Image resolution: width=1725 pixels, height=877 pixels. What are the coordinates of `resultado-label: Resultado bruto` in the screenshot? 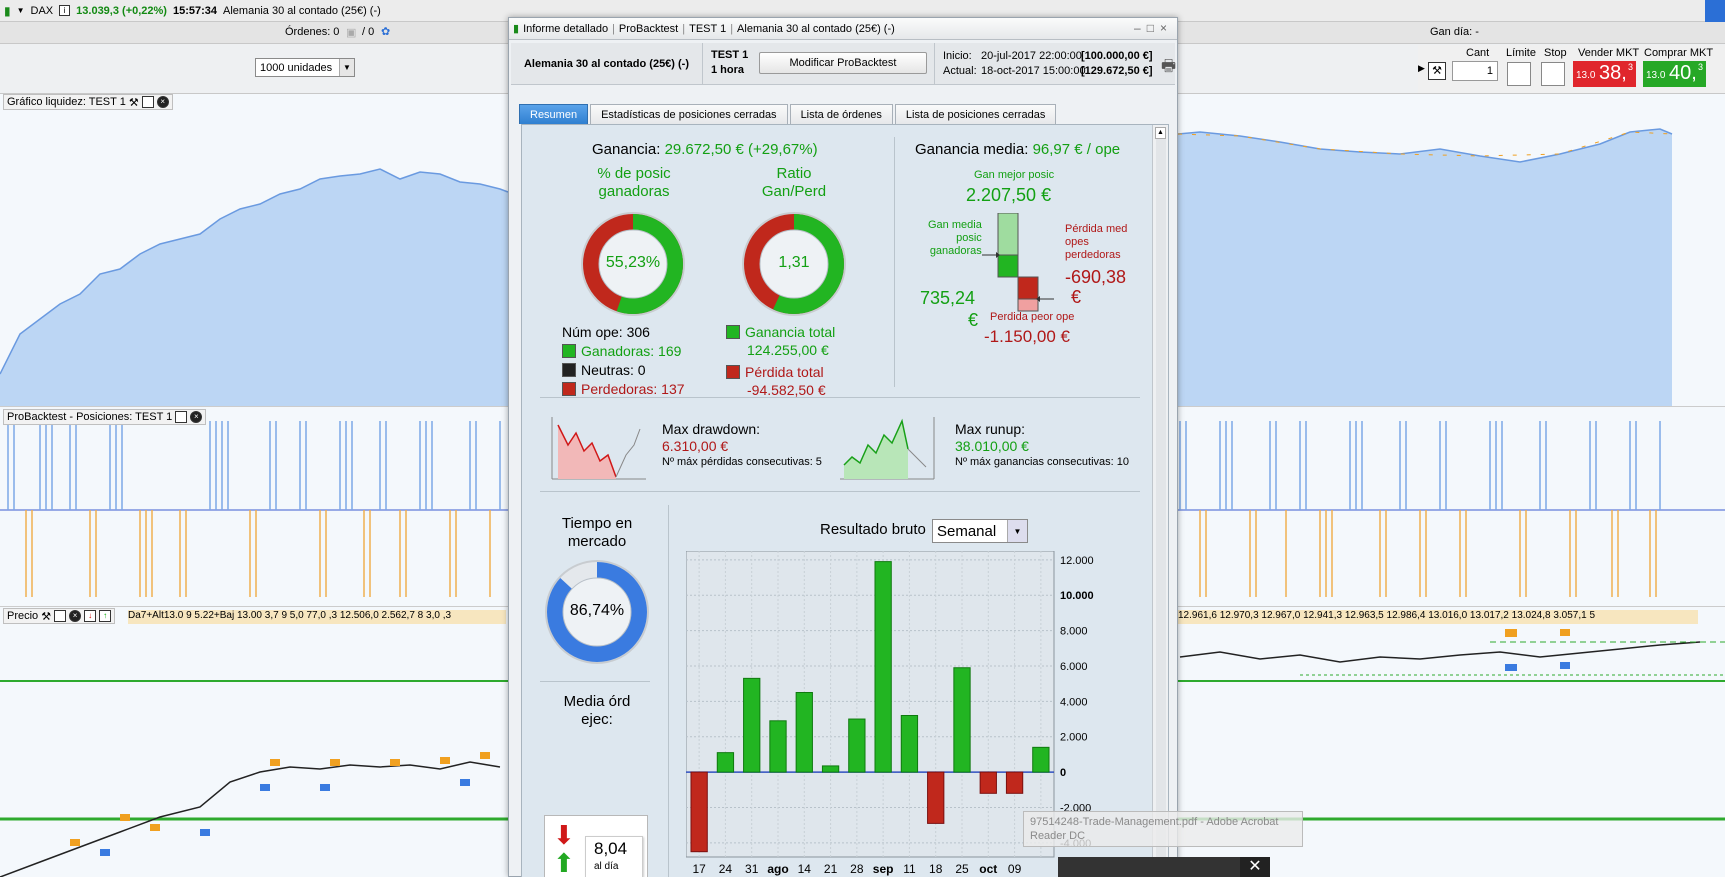 It's located at (873, 529).